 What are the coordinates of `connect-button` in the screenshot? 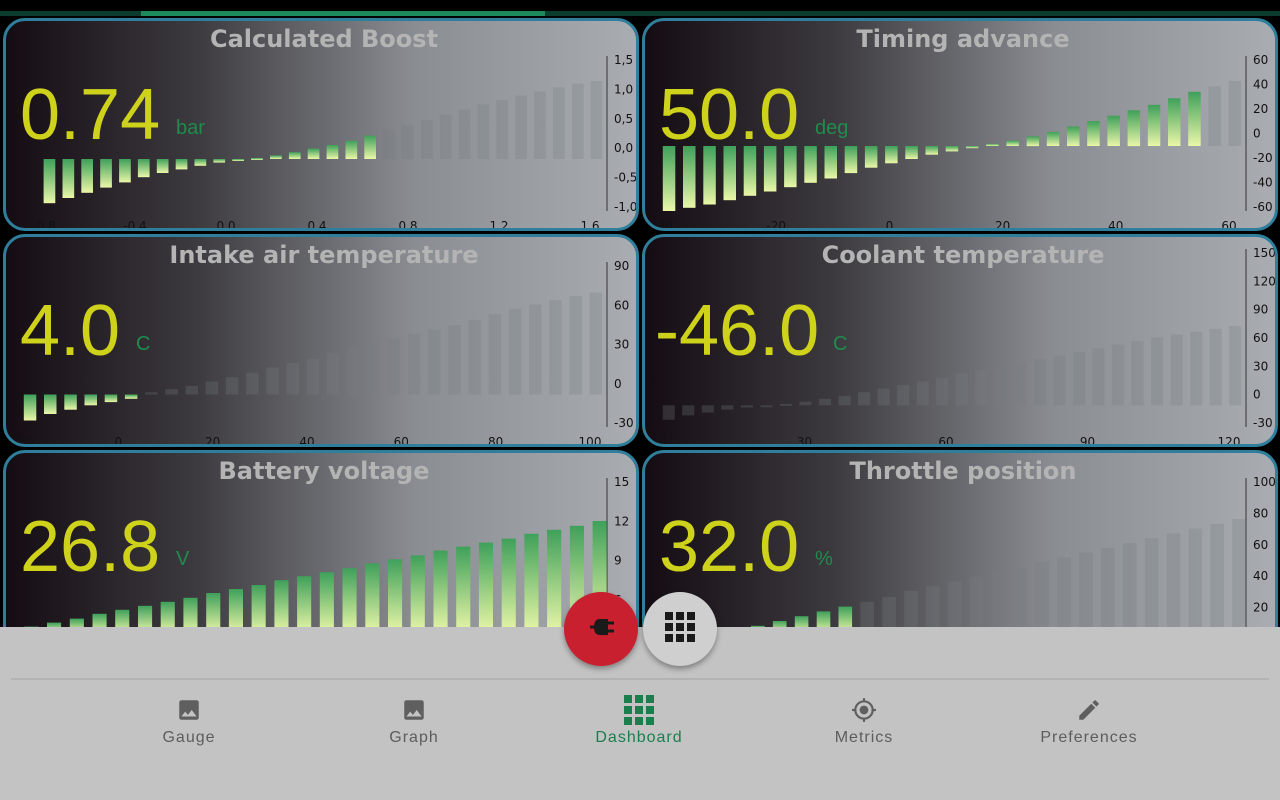 It's located at (601, 629).